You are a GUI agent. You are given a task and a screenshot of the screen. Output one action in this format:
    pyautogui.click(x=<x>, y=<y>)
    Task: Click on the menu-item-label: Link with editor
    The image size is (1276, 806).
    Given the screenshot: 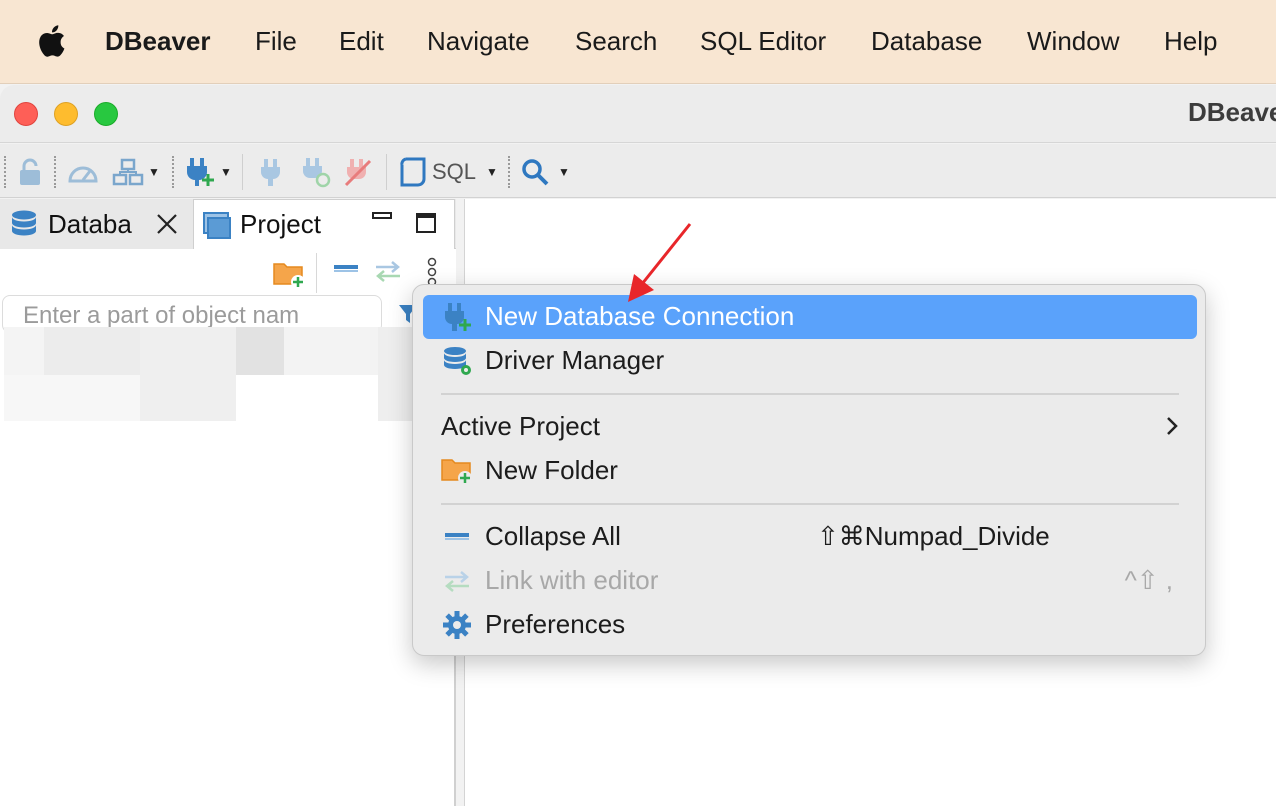 What is the action you would take?
    pyautogui.click(x=572, y=580)
    